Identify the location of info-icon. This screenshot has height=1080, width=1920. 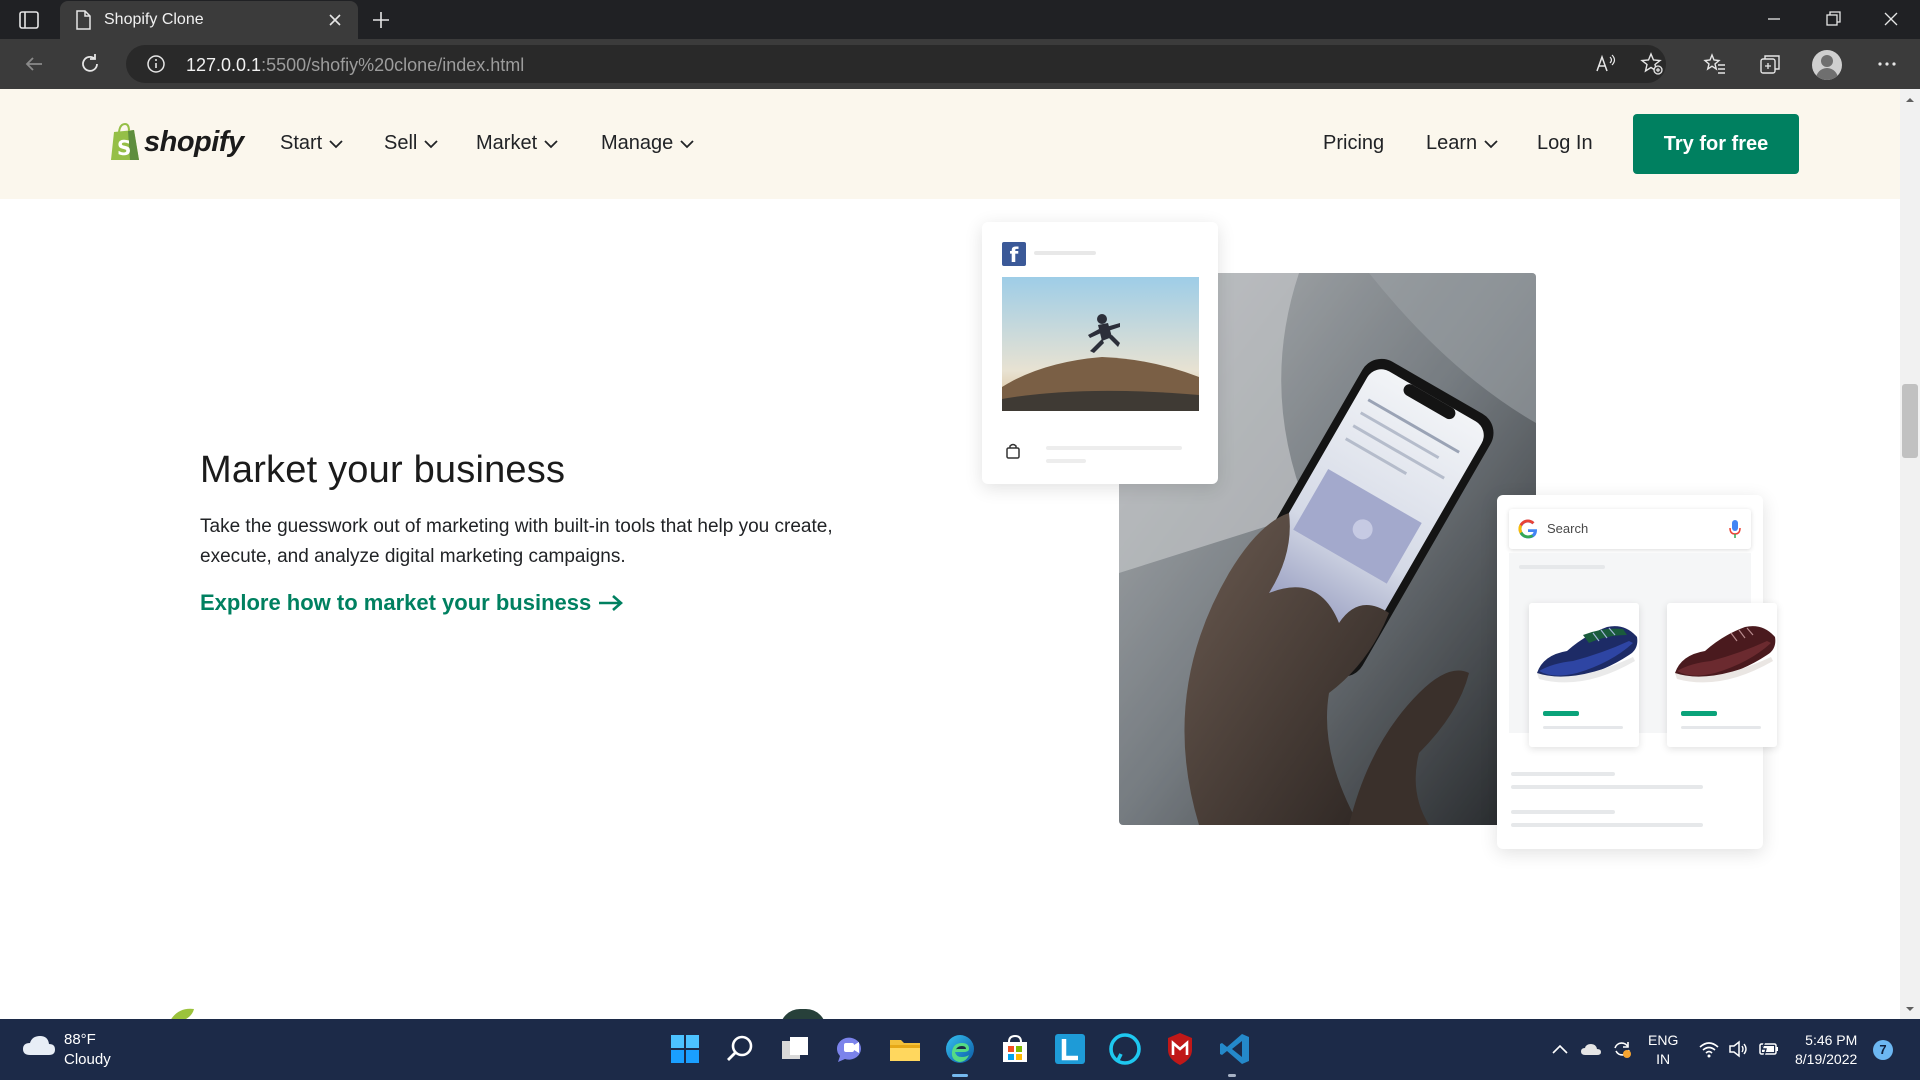
(156, 64).